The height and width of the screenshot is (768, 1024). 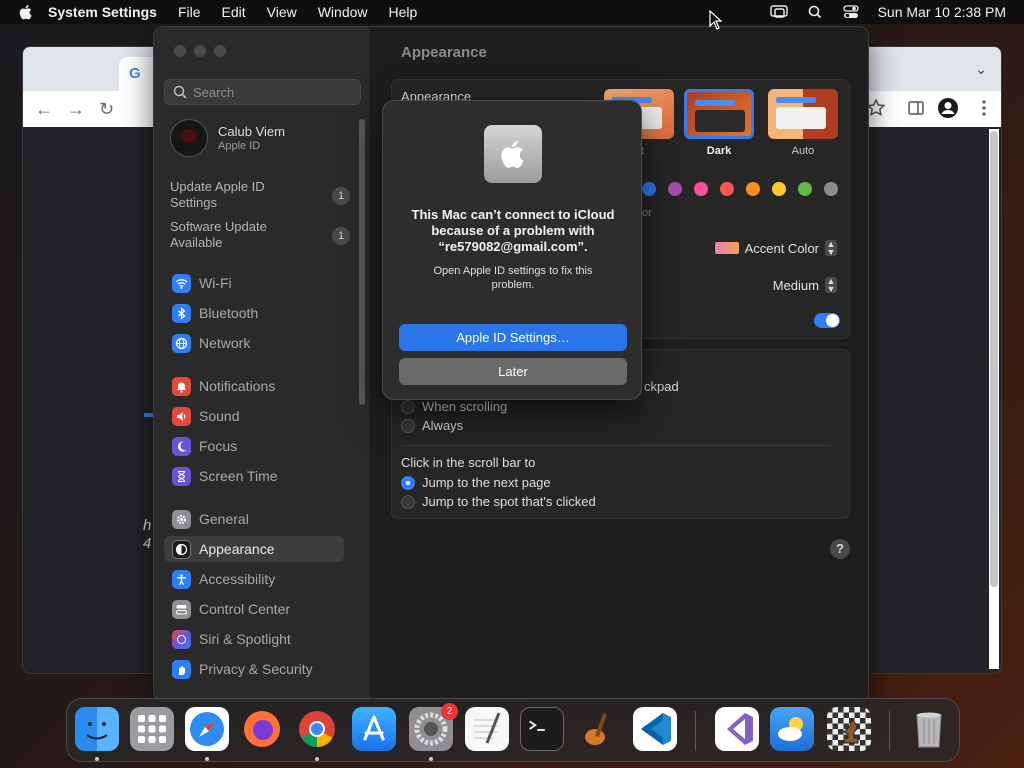 What do you see at coordinates (44, 109) in the screenshot?
I see `back-arrow-icon: ←` at bounding box center [44, 109].